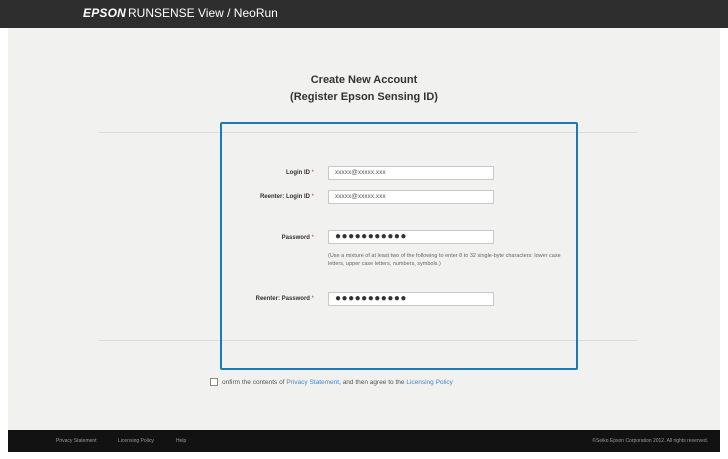  I want to click on app-header: EPSON RUNSENSE View / NeoRun, so click(364, 14).